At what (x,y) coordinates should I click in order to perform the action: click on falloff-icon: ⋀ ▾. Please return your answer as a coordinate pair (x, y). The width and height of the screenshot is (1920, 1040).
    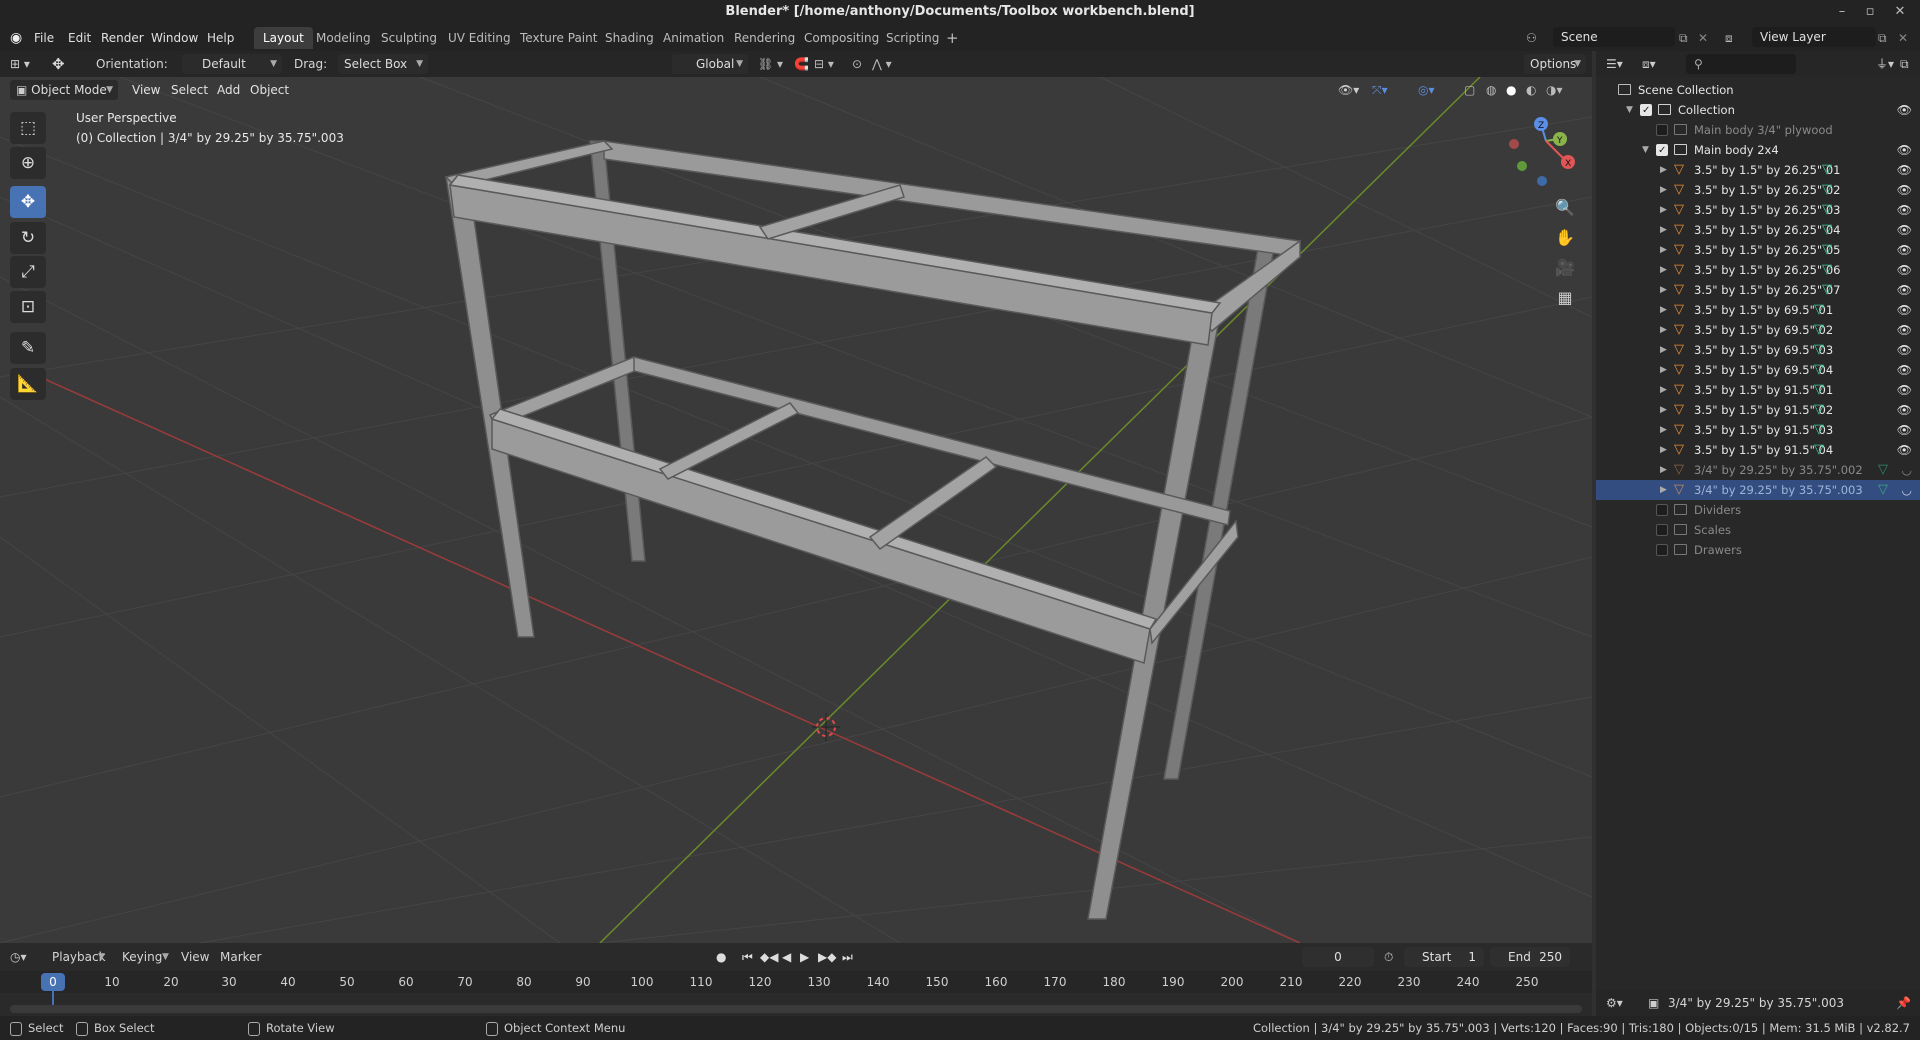
    Looking at the image, I should click on (882, 64).